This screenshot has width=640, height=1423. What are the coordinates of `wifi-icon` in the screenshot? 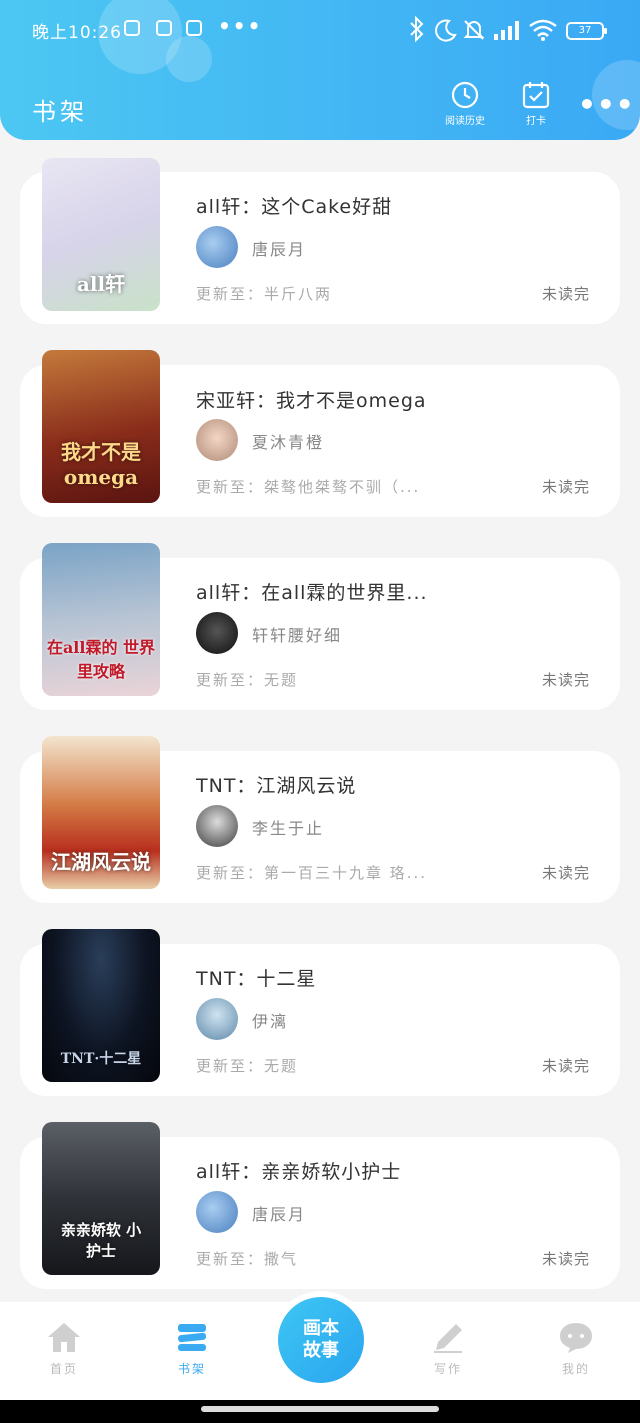 It's located at (543, 30).